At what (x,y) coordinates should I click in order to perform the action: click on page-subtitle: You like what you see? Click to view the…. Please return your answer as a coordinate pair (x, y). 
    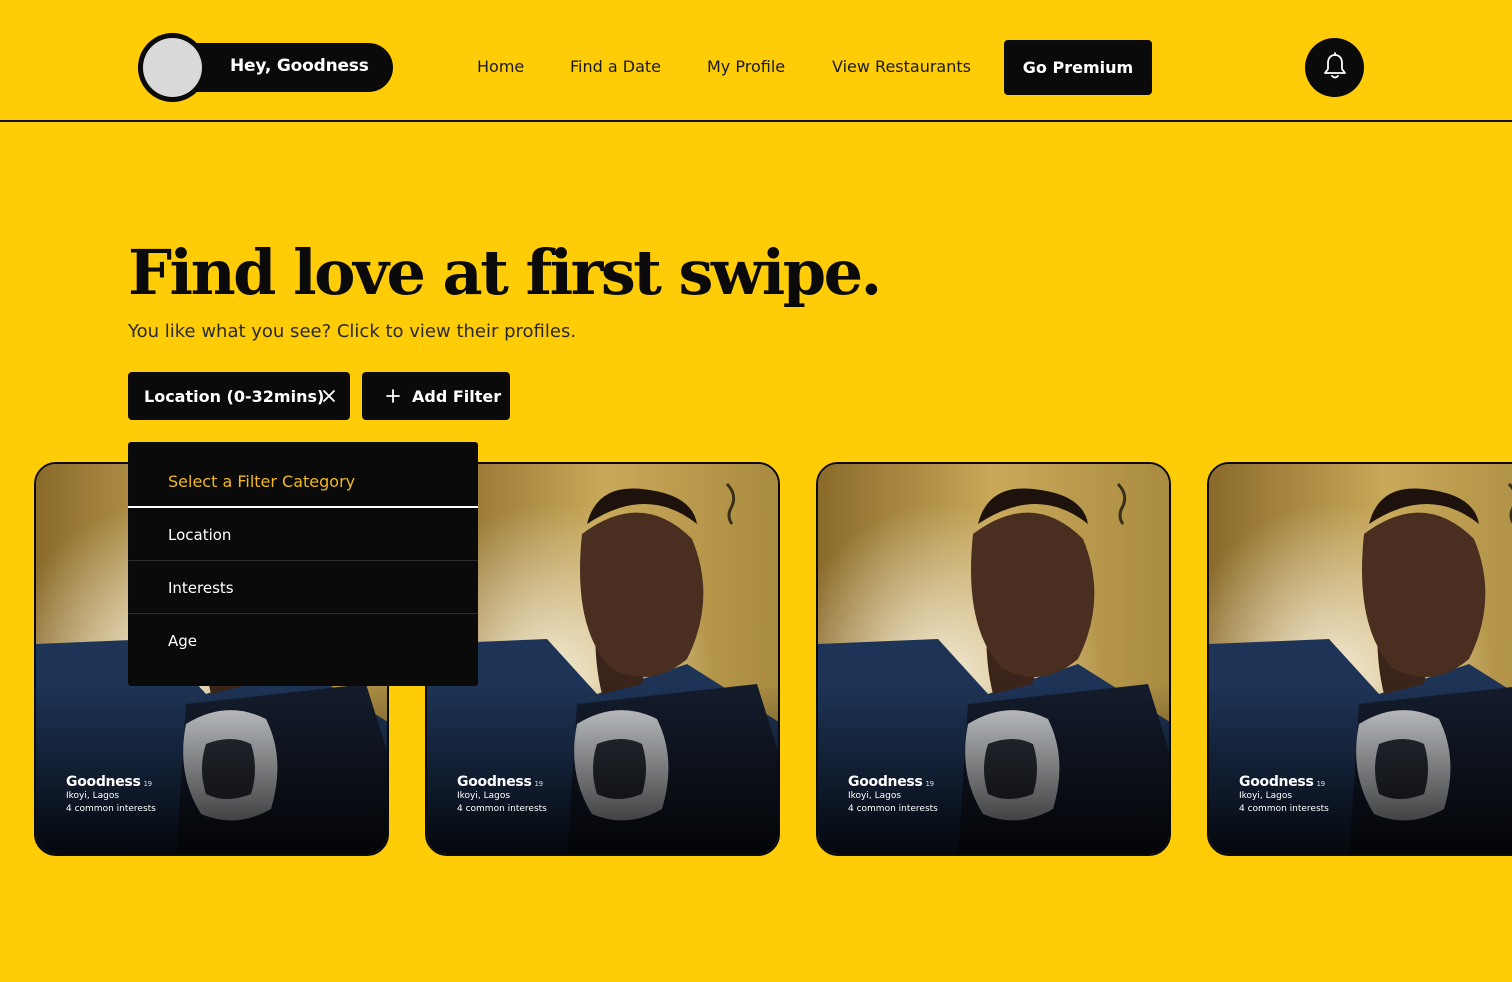
    Looking at the image, I should click on (352, 331).